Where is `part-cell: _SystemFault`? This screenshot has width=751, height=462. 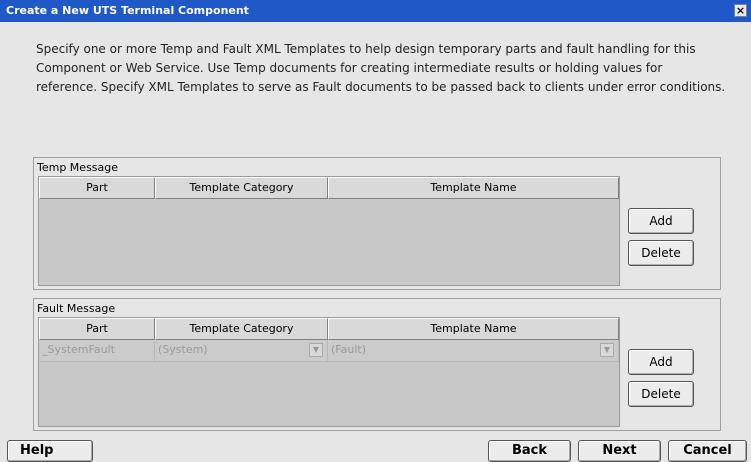
part-cell: _SystemFault is located at coordinates (97, 351).